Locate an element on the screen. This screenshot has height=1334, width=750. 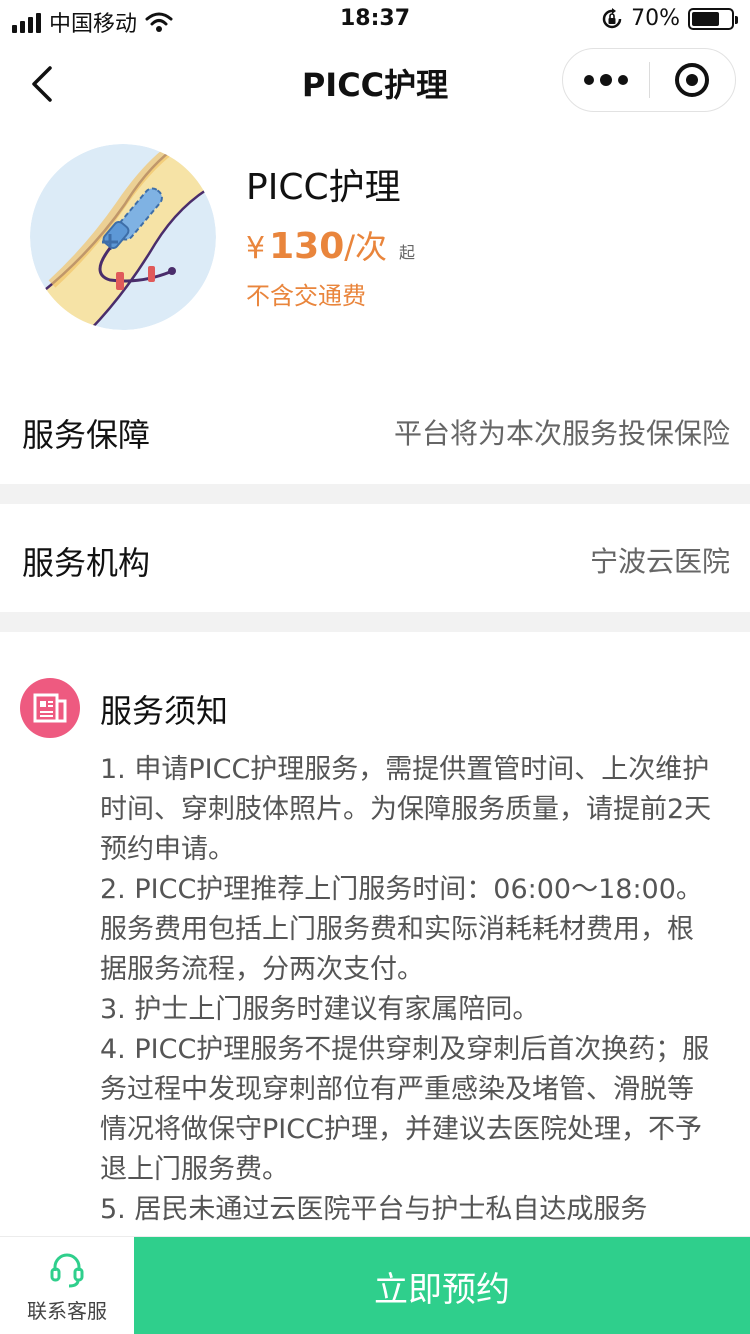
notice-item: 5. 居民未通过云医院平台与护士私自达成服务 is located at coordinates (374, 1209).